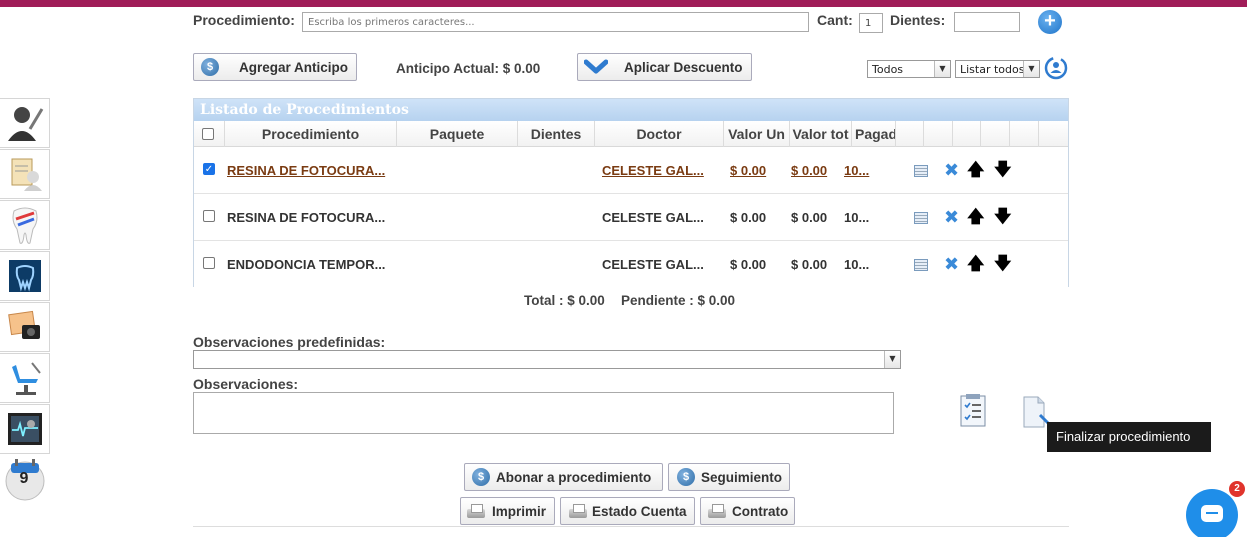 The width and height of the screenshot is (1247, 537). Describe the element at coordinates (574, 477) in the screenshot. I see `abonar-label: Abonar a procedimiento` at that location.